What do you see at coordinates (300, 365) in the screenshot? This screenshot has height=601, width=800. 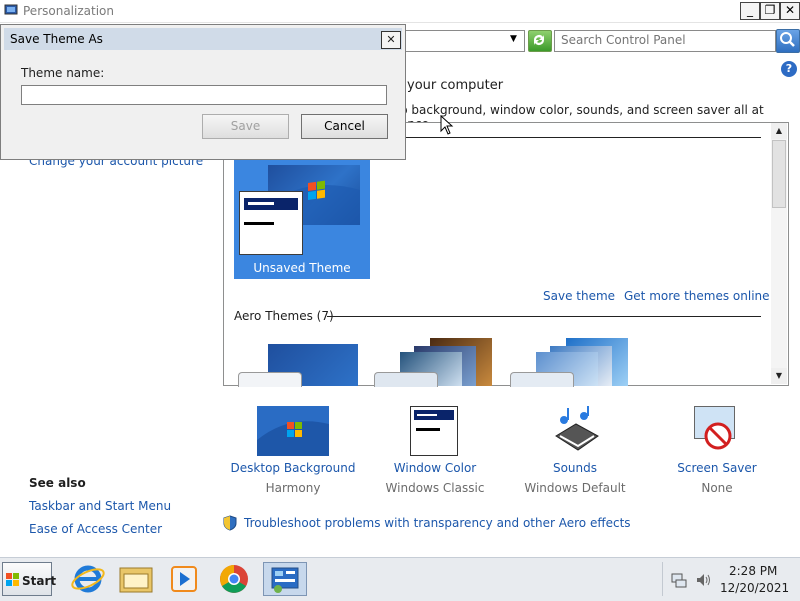 I see `aero-theme-windows` at bounding box center [300, 365].